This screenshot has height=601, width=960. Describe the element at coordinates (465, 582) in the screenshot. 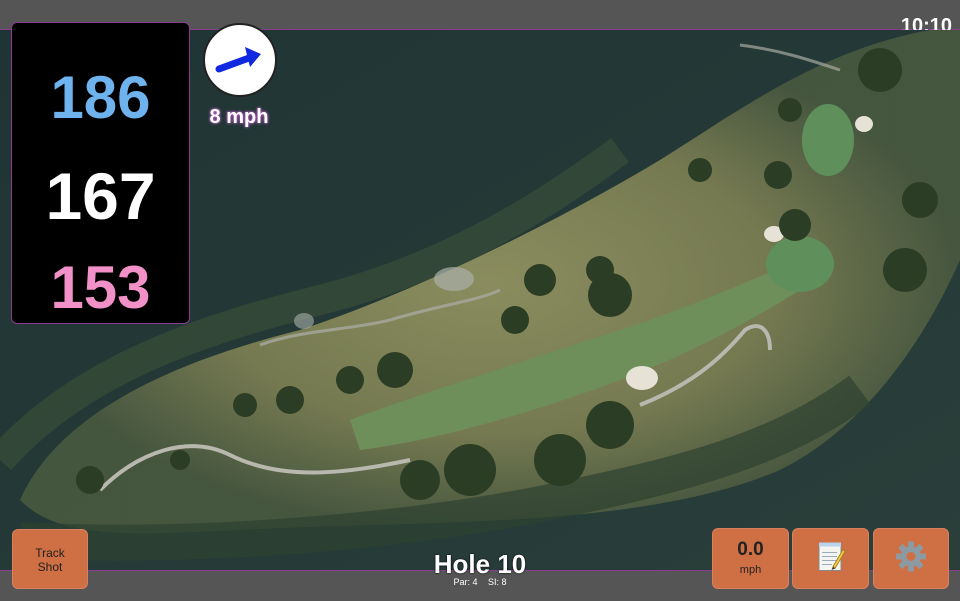

I see `hole-par: Par: 4` at that location.